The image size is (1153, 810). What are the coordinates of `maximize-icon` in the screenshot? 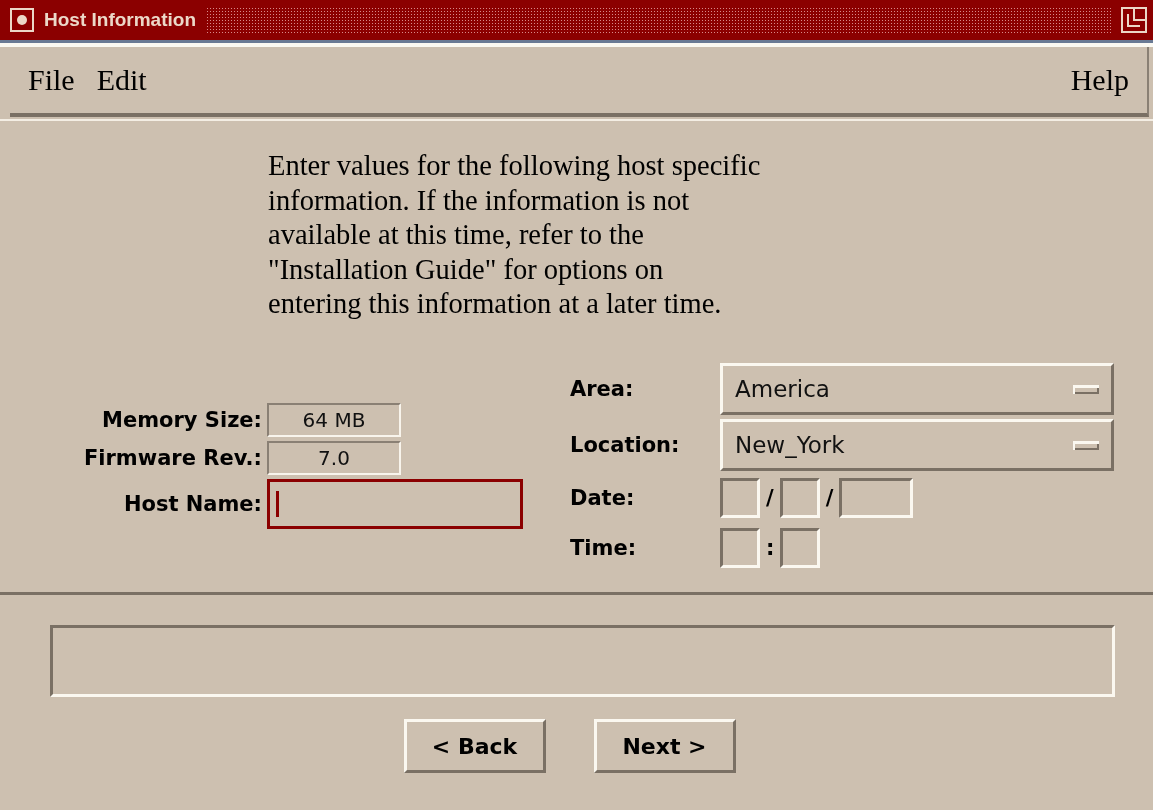 It's located at (1134, 20).